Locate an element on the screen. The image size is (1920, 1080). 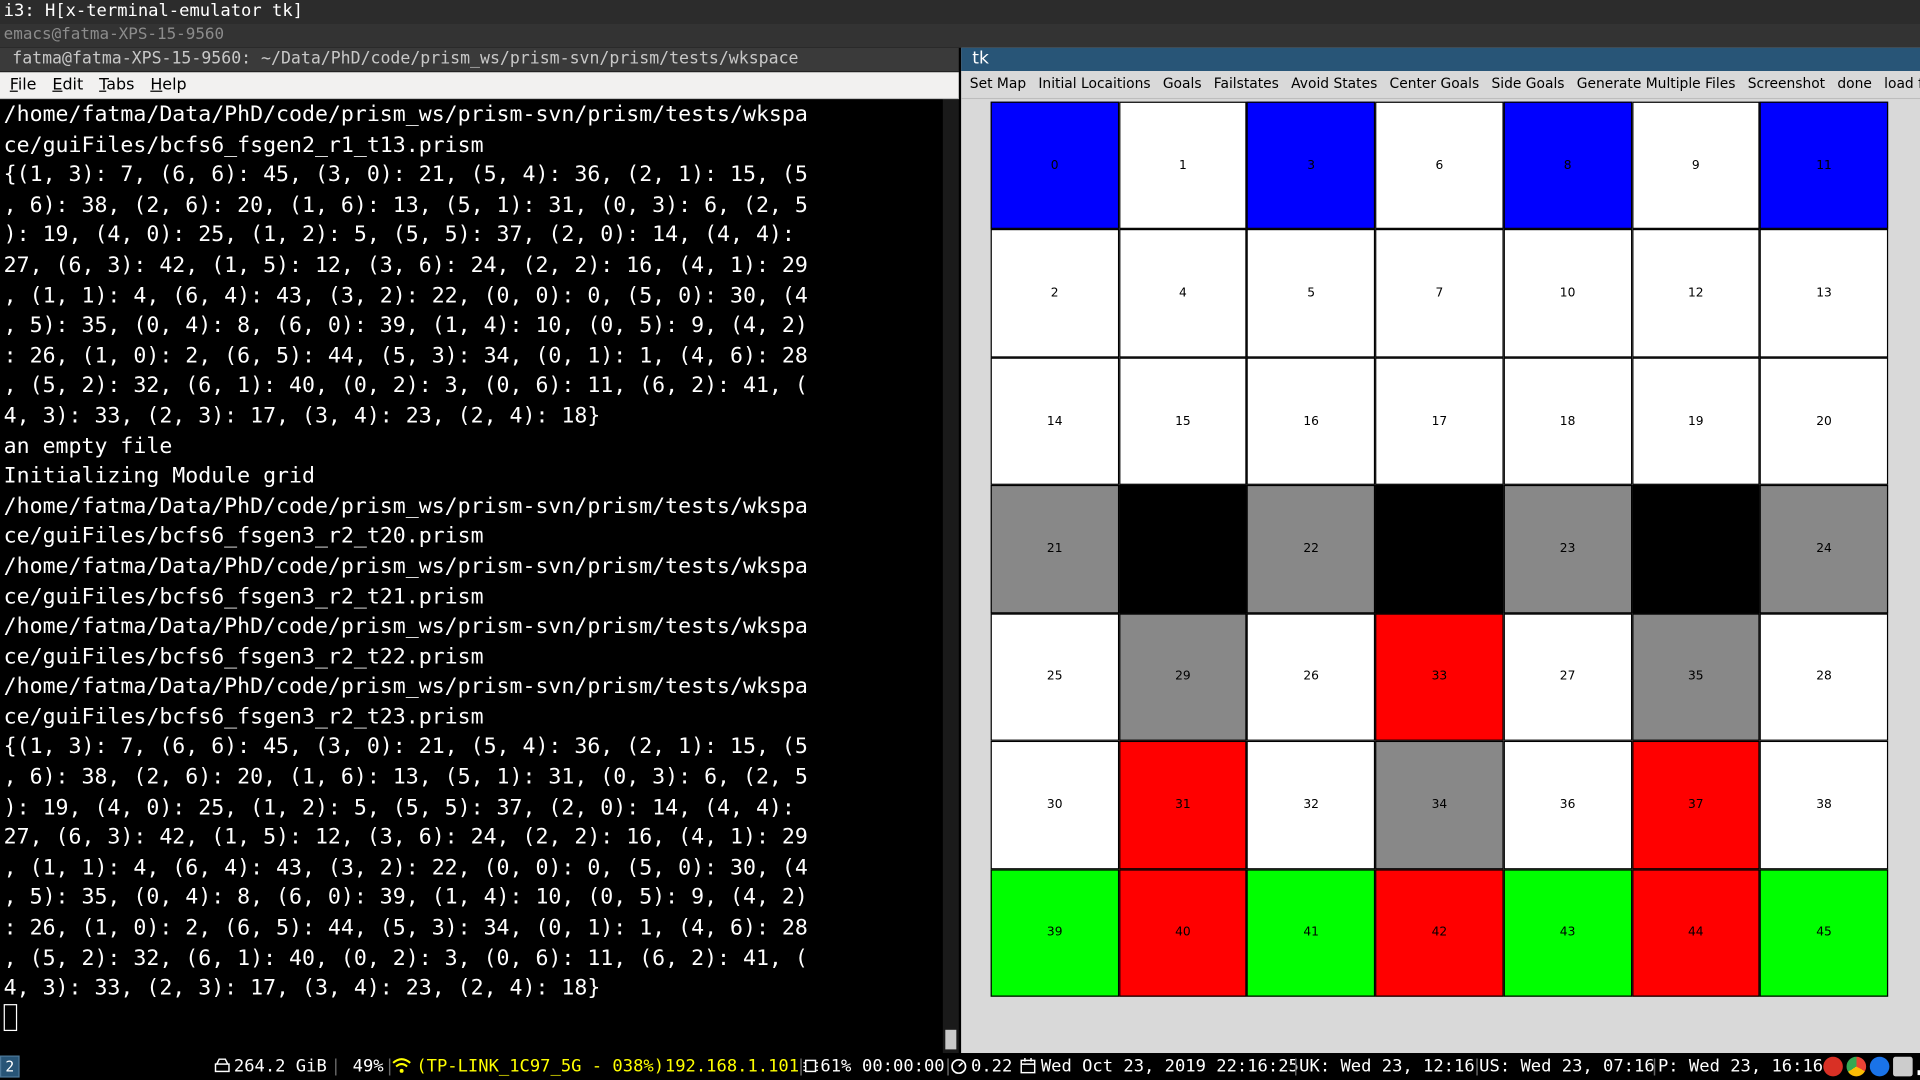
grid-cell: 43 is located at coordinates (1567, 932).